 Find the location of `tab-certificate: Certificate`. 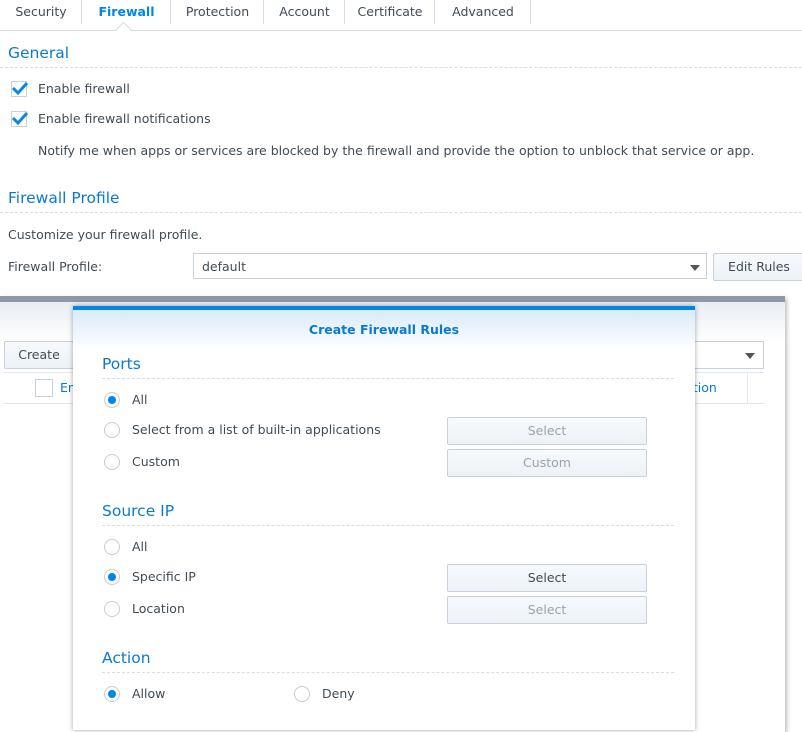

tab-certificate: Certificate is located at coordinates (390, 12).